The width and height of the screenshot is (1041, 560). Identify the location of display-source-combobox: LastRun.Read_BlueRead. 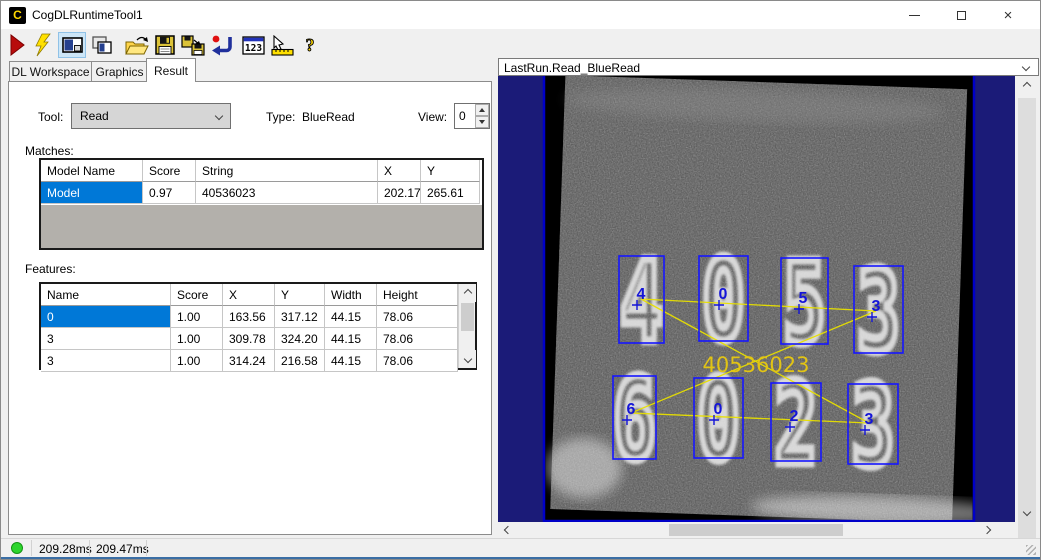
(768, 67).